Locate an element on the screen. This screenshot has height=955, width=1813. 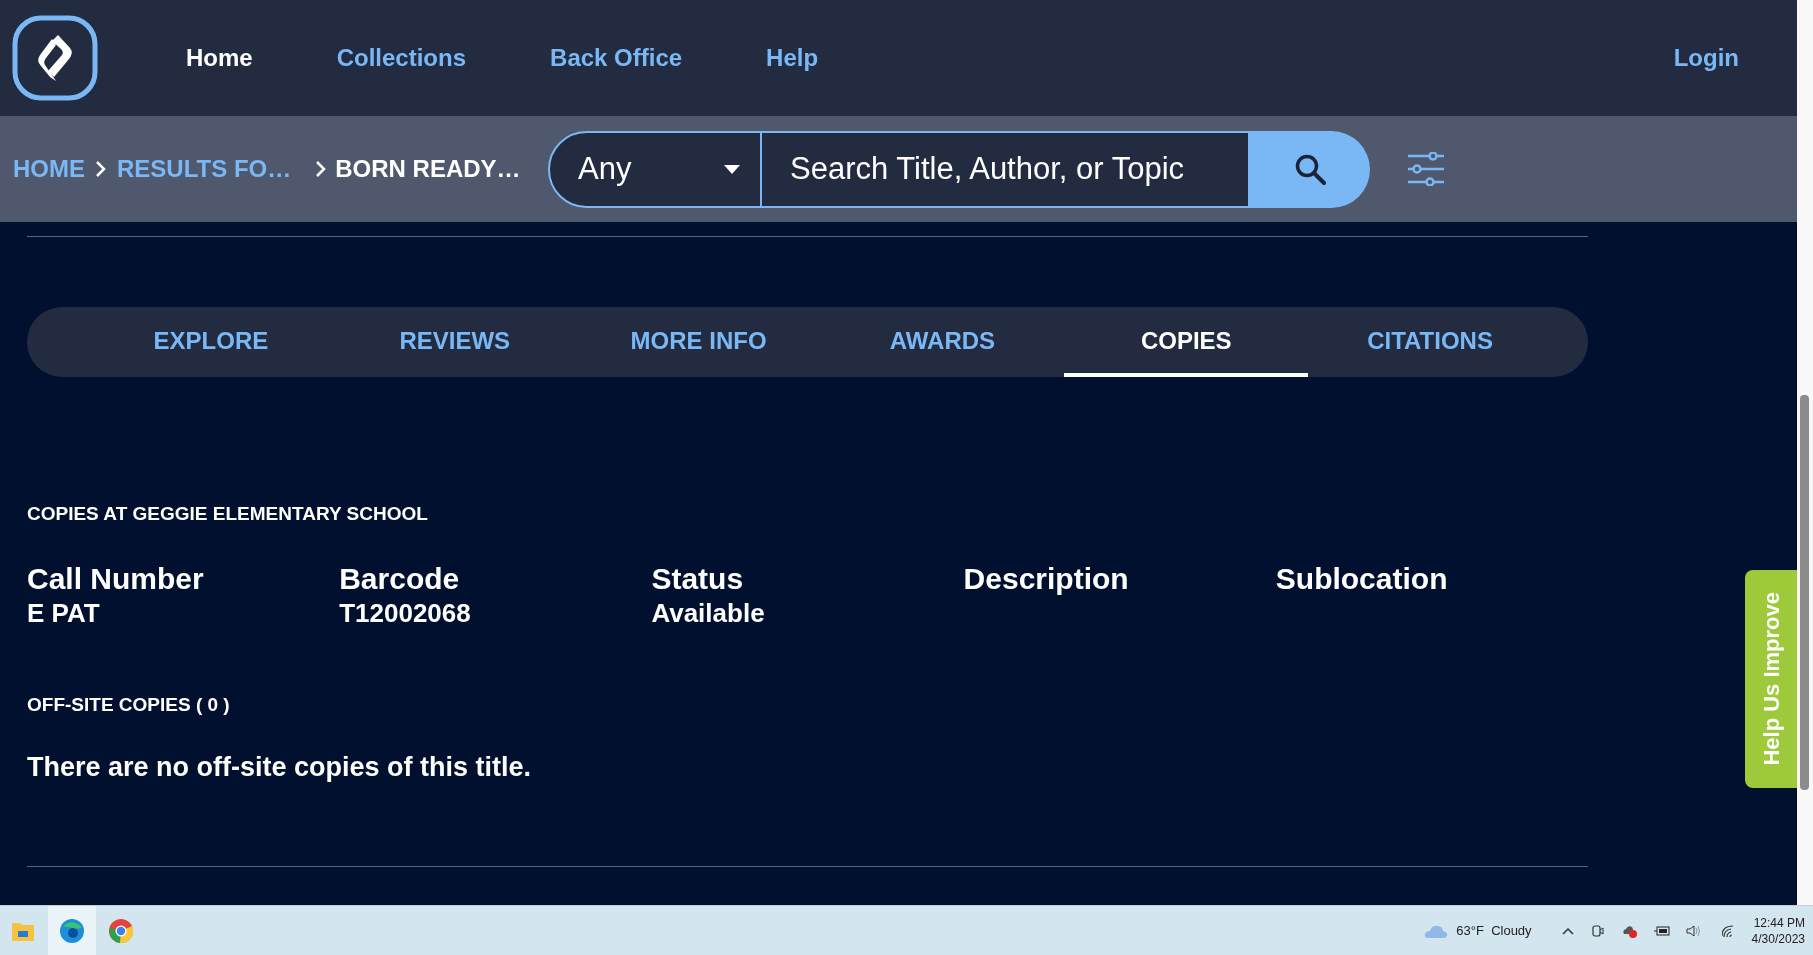
tab: EXPLORE is located at coordinates (211, 342).